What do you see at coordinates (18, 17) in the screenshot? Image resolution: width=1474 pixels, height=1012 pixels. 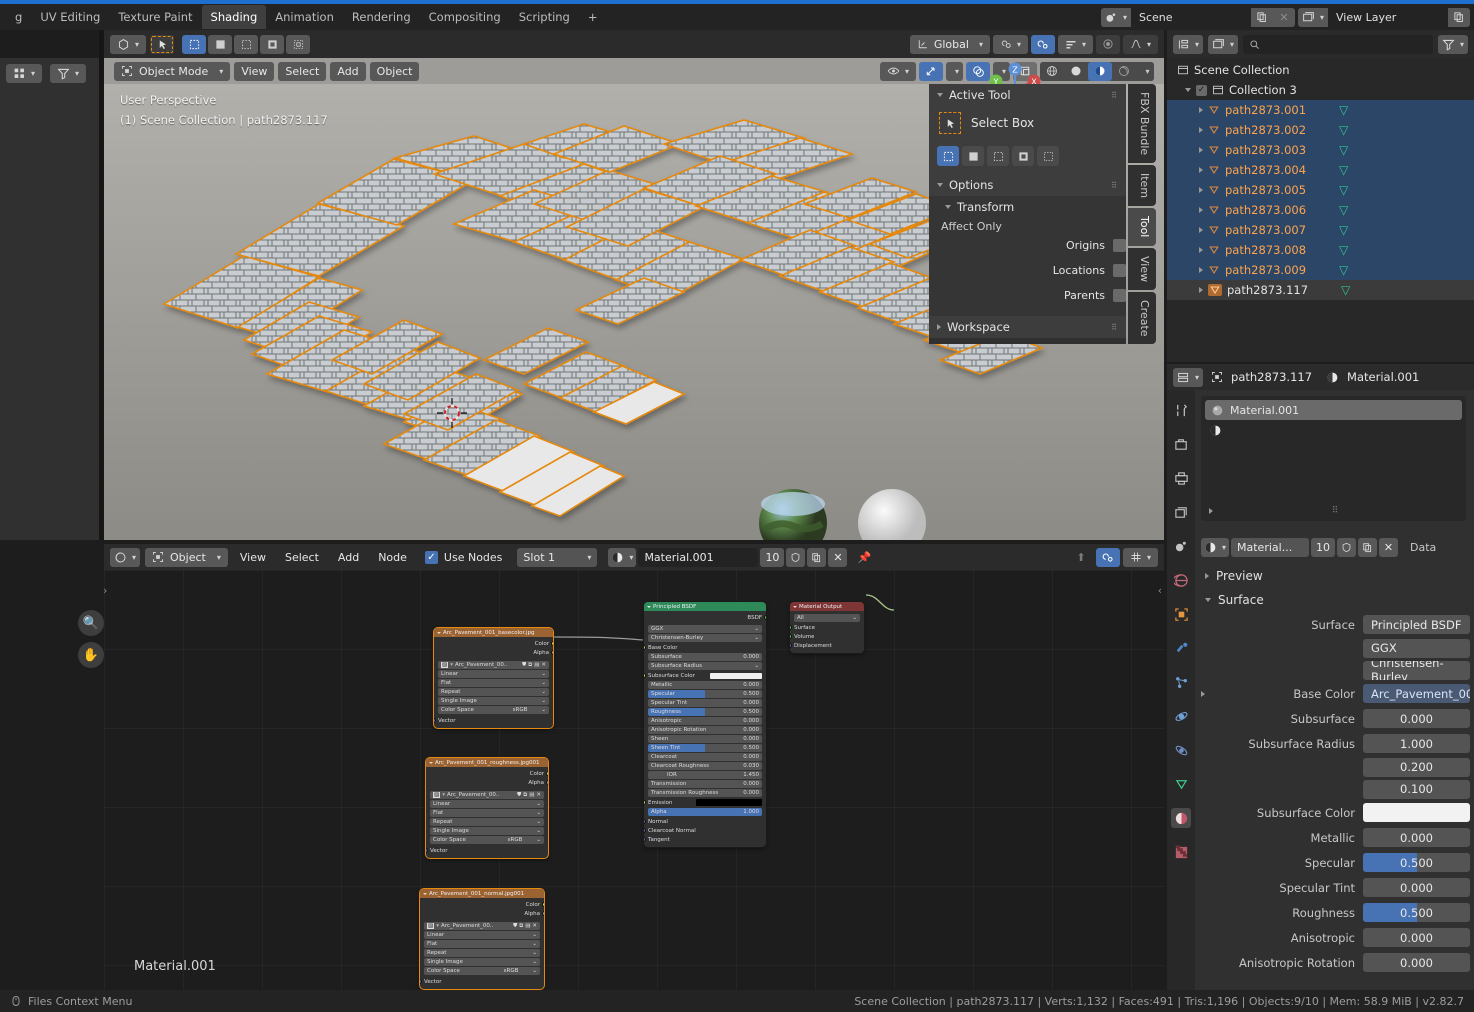 I see `workspace-tab-g: g` at bounding box center [18, 17].